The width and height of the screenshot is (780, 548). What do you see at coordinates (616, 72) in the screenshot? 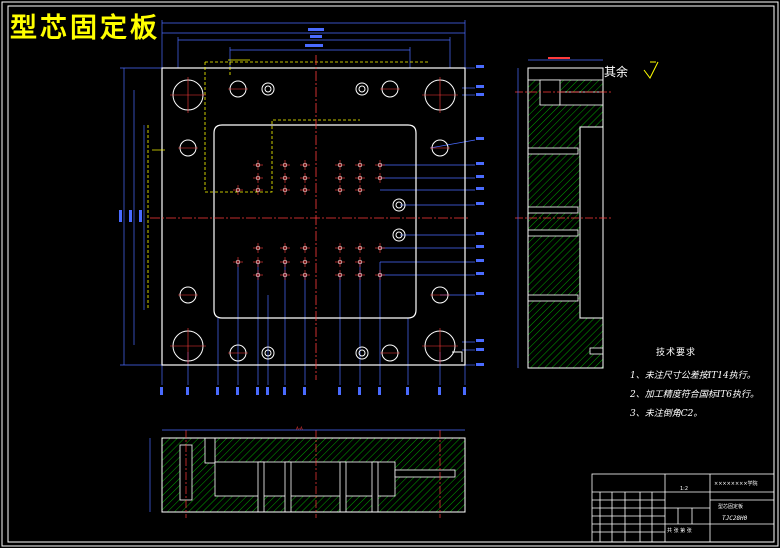
I see `surface-finish-note: 其余` at bounding box center [616, 72].